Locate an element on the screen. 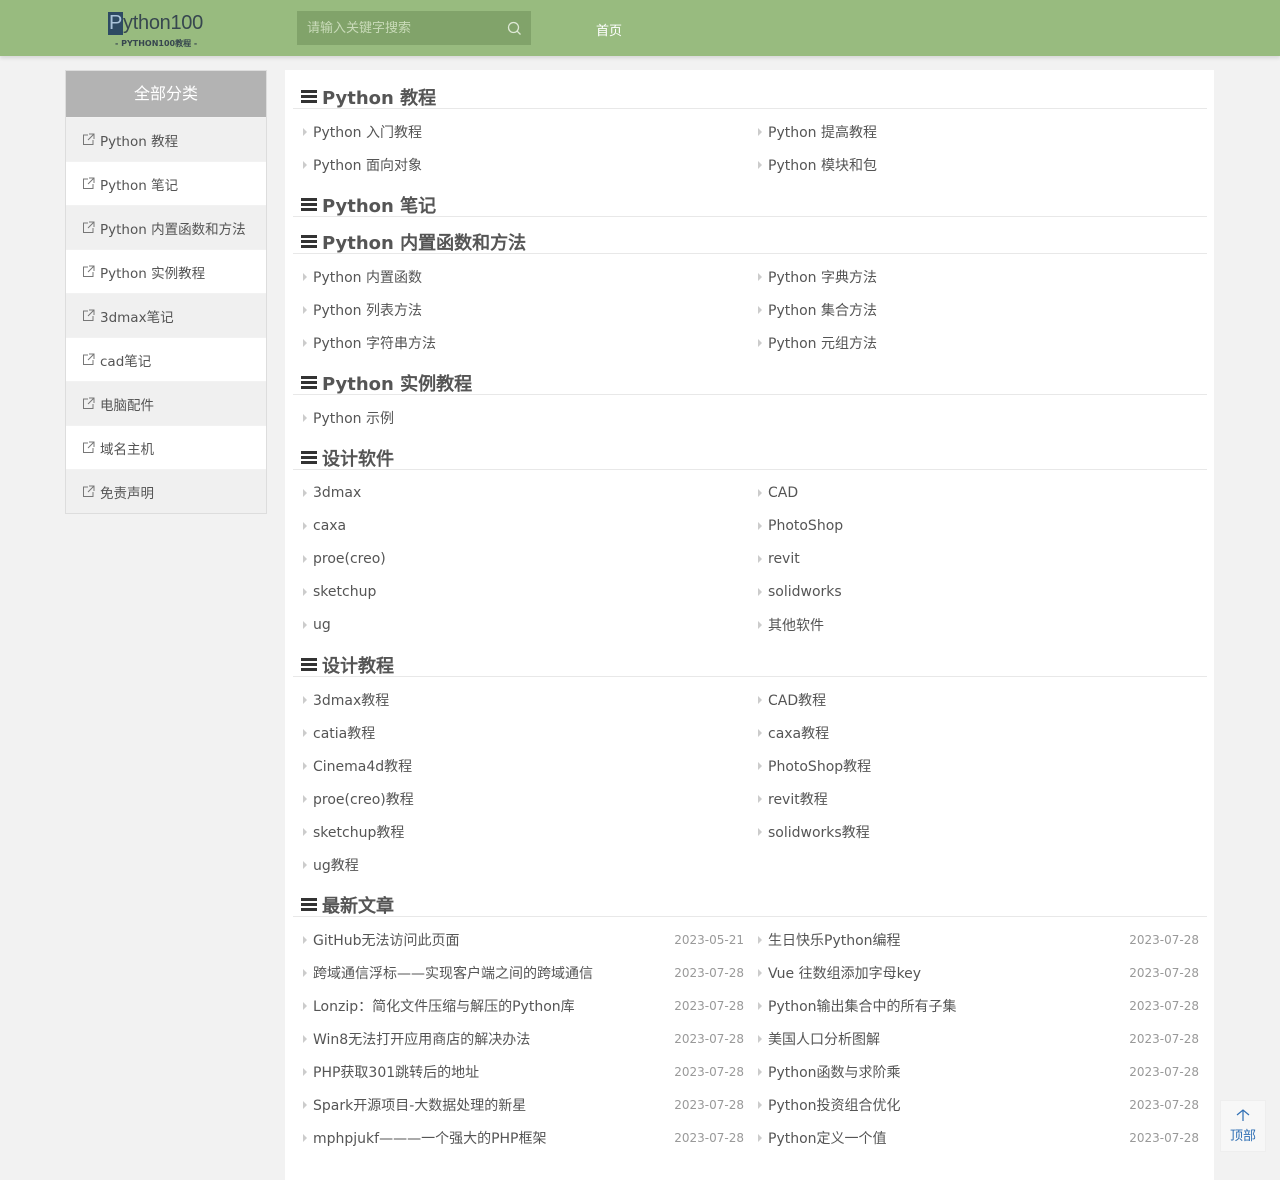 This screenshot has height=1180, width=1280. sidebar-item: 域名主机 is located at coordinates (166, 447).